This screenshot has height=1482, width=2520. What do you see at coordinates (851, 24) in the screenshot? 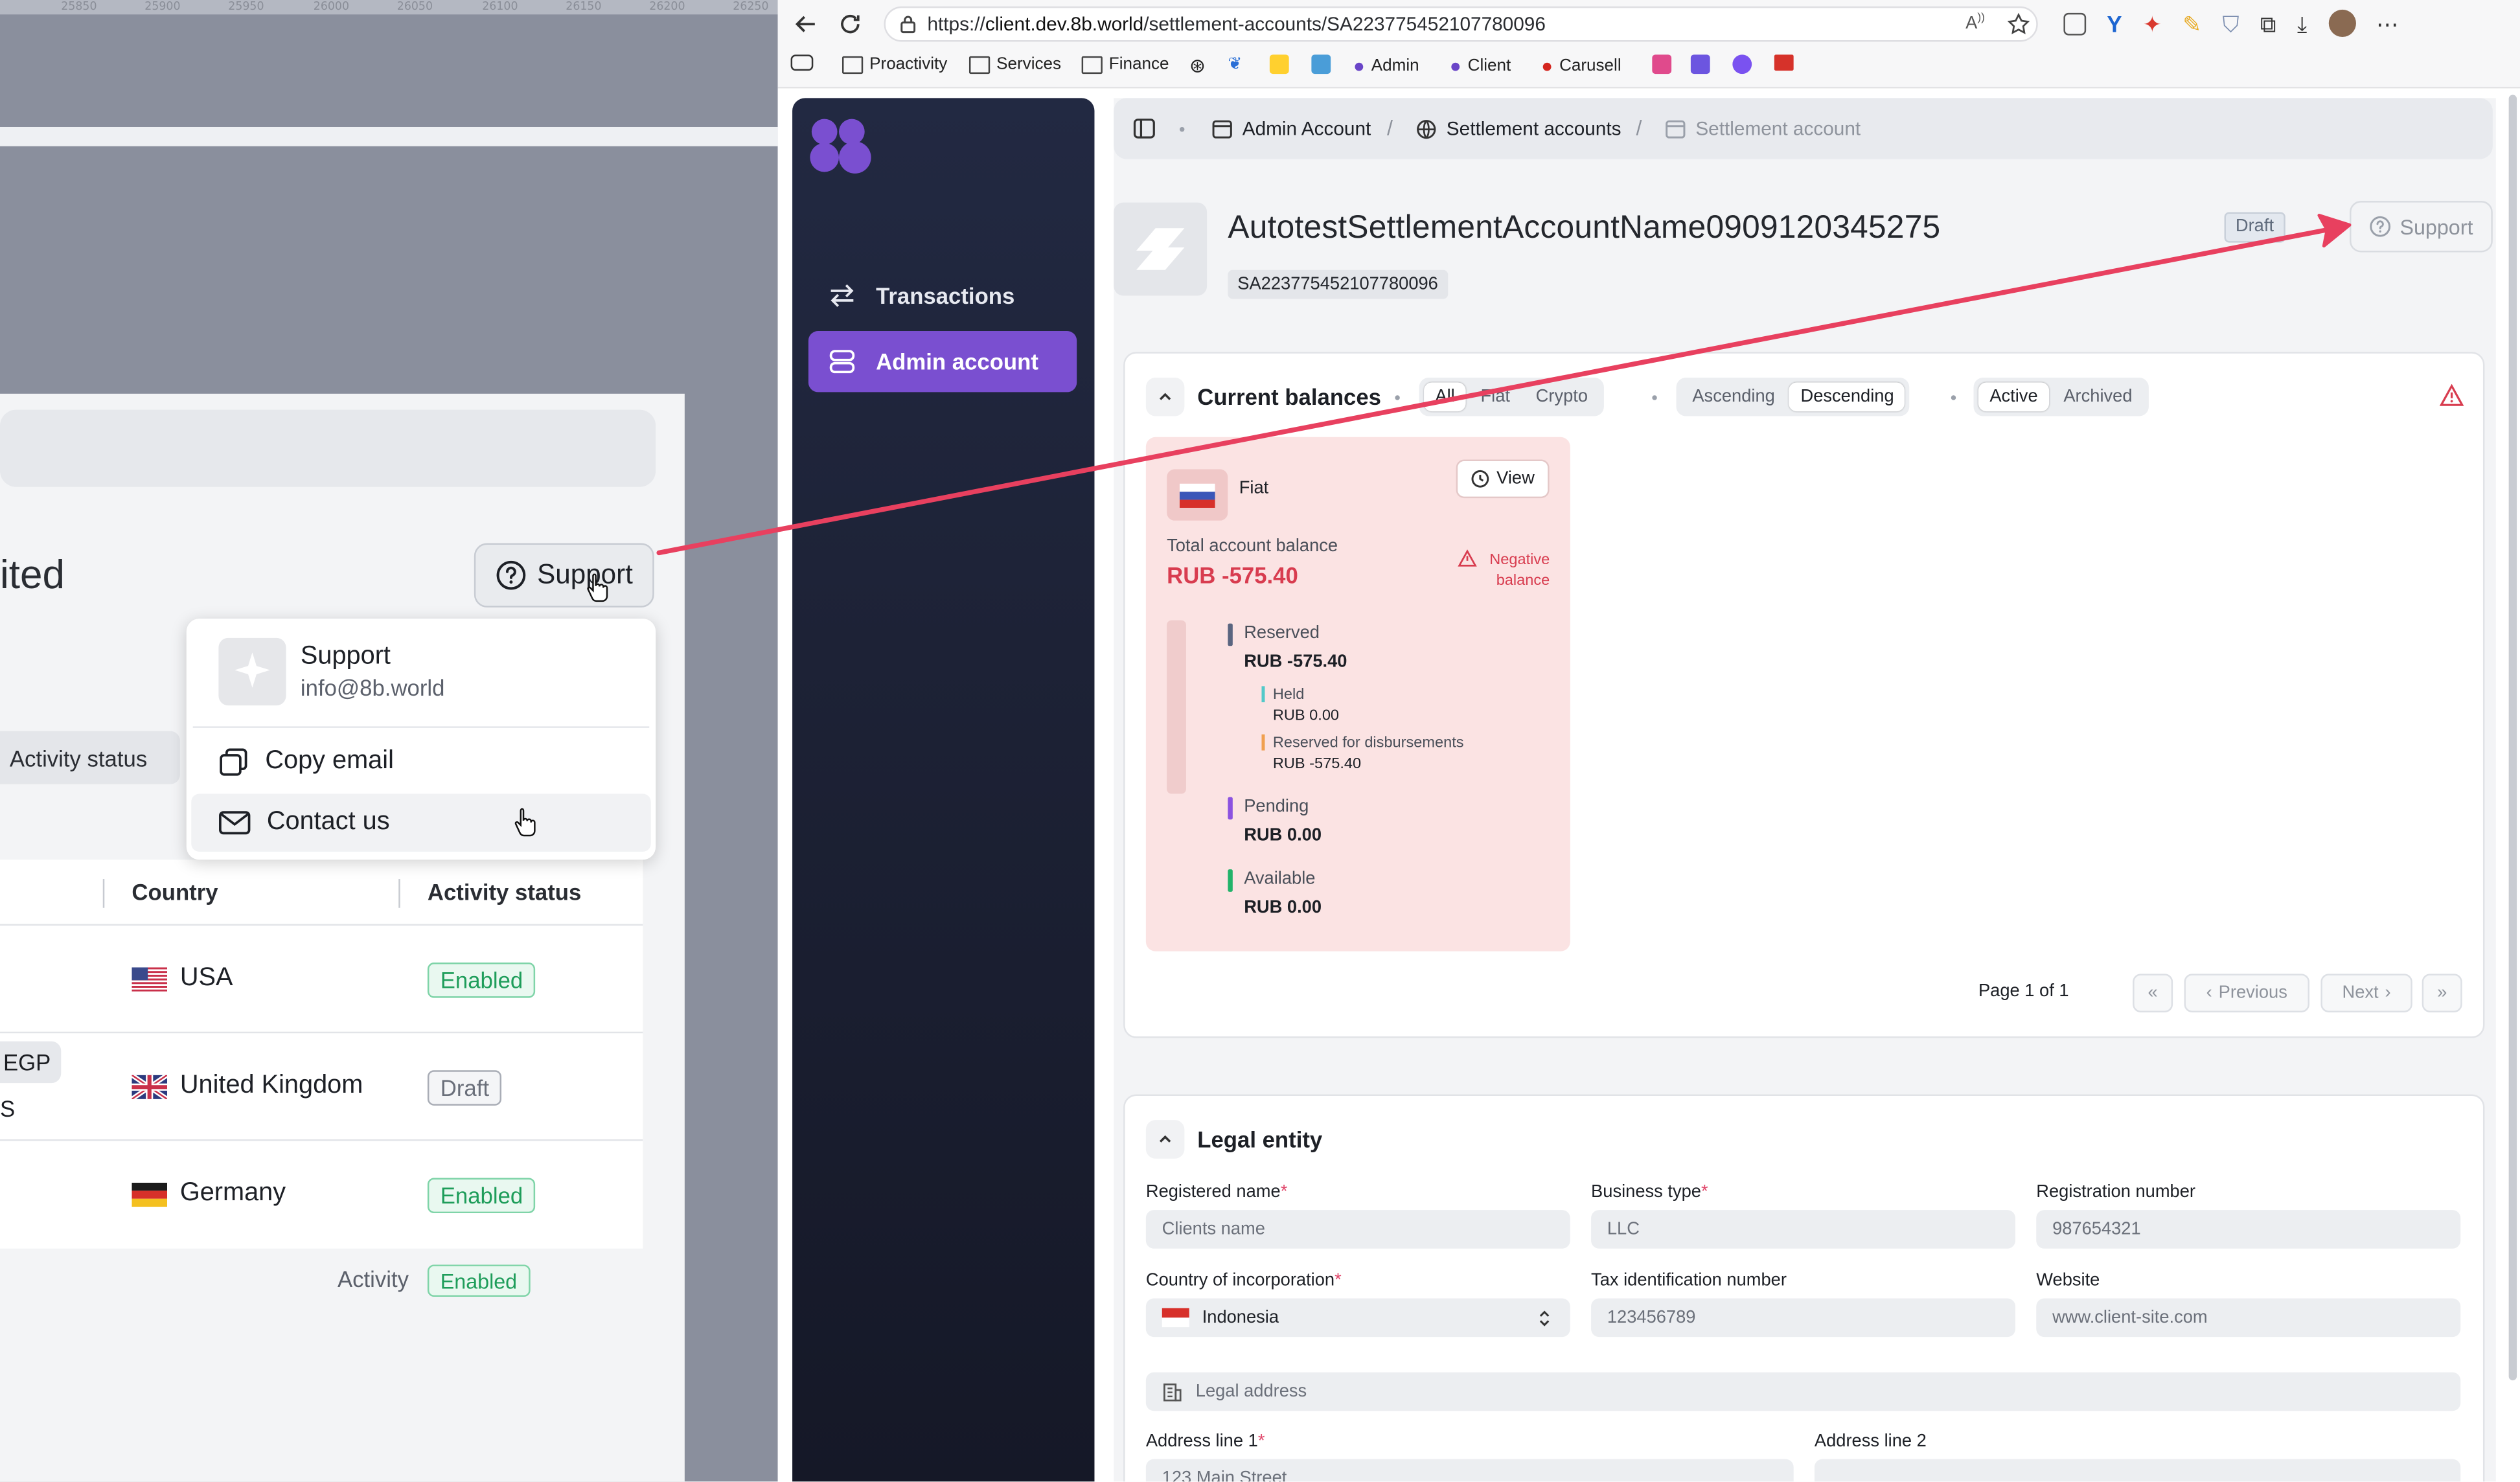
I see `reload-icon` at bounding box center [851, 24].